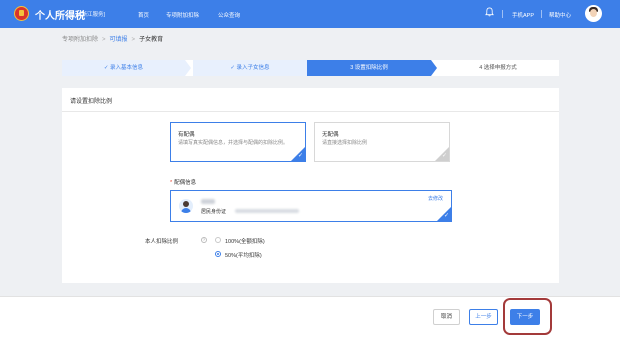  What do you see at coordinates (218, 240) in the screenshot?
I see `radio-full-deduction` at bounding box center [218, 240].